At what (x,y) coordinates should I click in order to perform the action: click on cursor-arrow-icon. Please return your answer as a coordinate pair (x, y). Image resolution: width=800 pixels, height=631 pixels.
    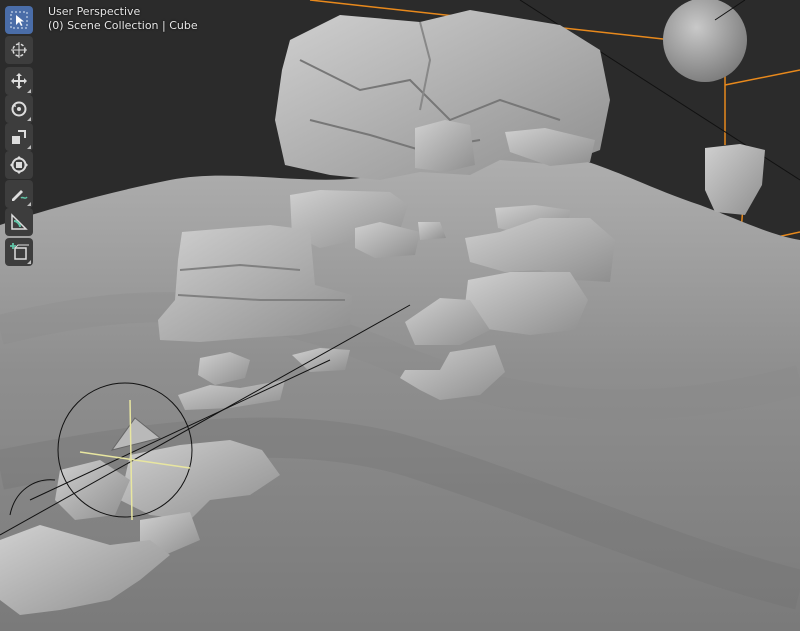
    Looking at the image, I should click on (19, 20).